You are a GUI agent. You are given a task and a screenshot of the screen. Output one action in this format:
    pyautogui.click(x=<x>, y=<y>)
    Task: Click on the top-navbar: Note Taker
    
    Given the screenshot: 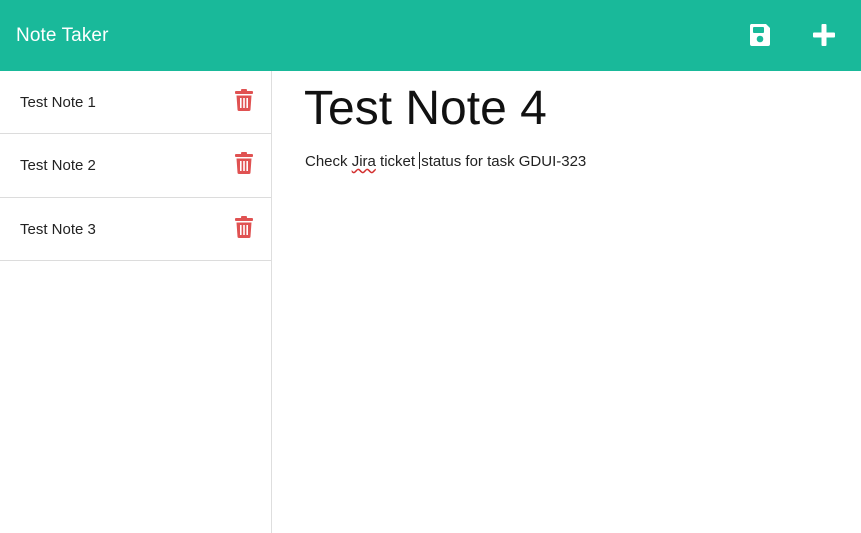 What is the action you would take?
    pyautogui.click(x=430, y=35)
    